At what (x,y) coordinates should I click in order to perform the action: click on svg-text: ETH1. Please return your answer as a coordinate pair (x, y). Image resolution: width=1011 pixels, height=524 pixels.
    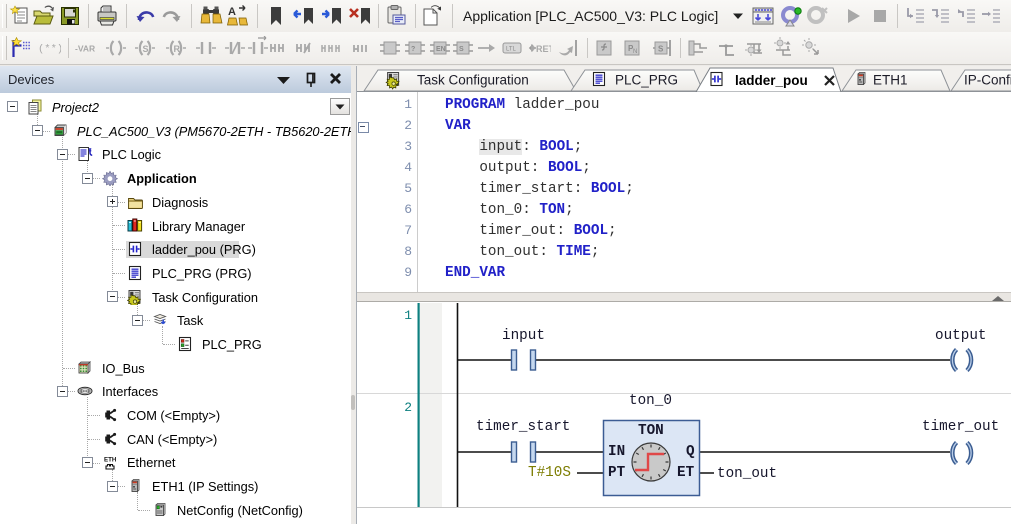
    Looking at the image, I should click on (890, 80).